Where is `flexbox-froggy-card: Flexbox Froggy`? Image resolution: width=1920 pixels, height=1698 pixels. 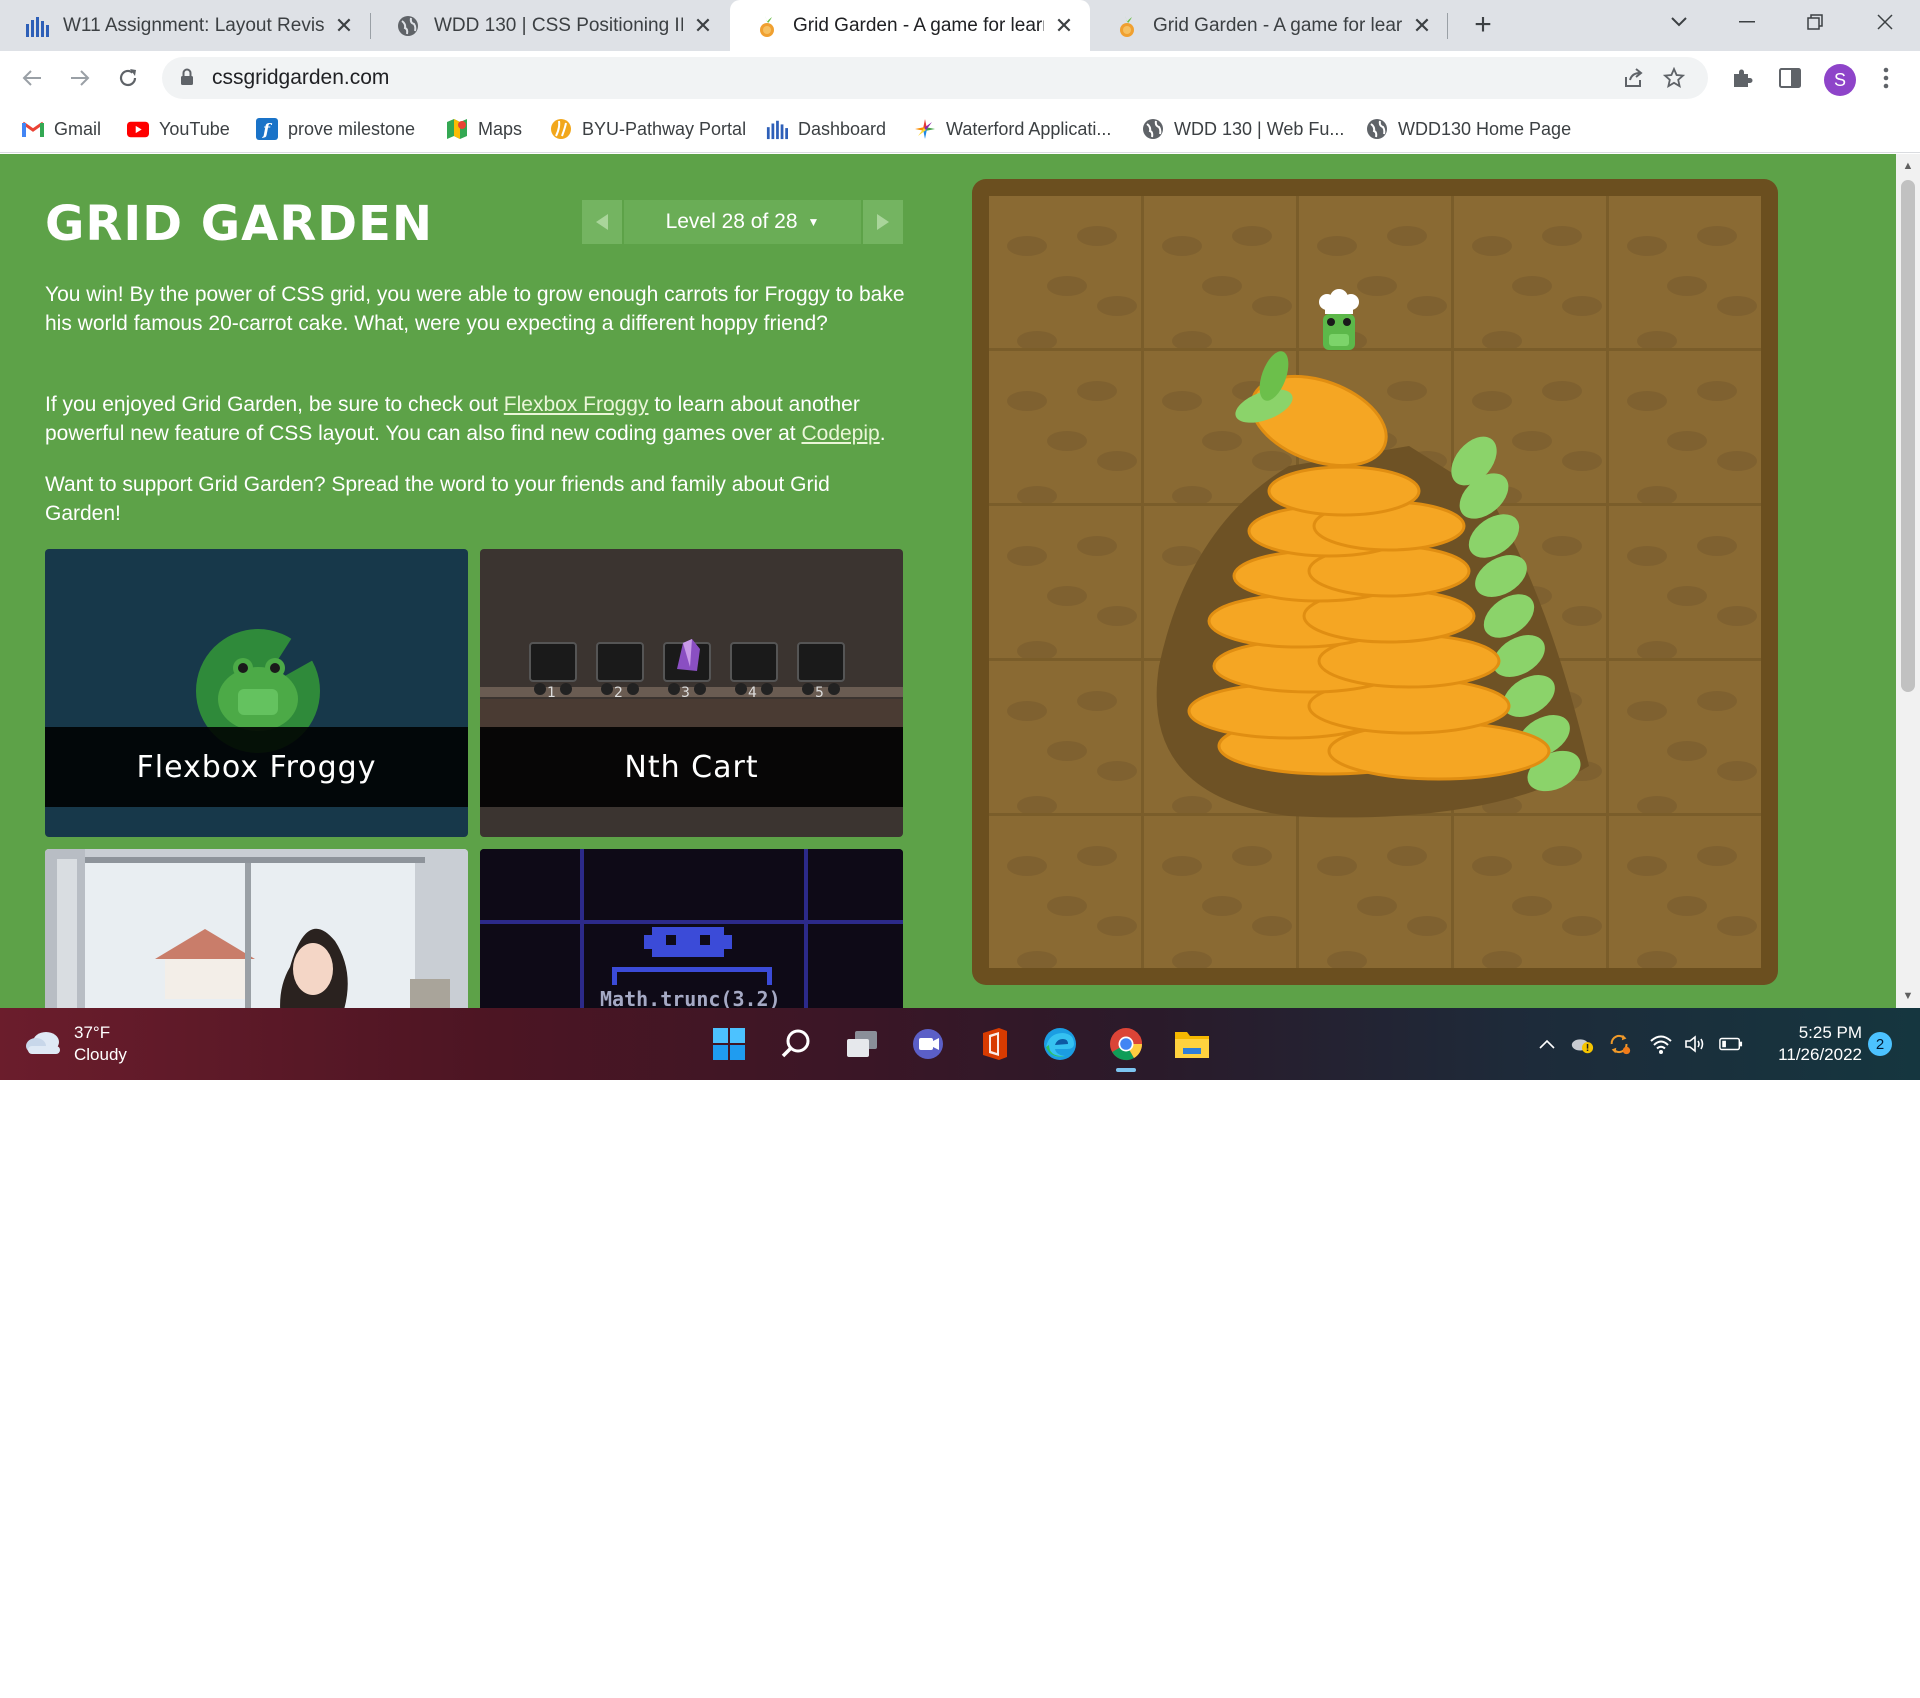 flexbox-froggy-card: Flexbox Froggy is located at coordinates (256, 693).